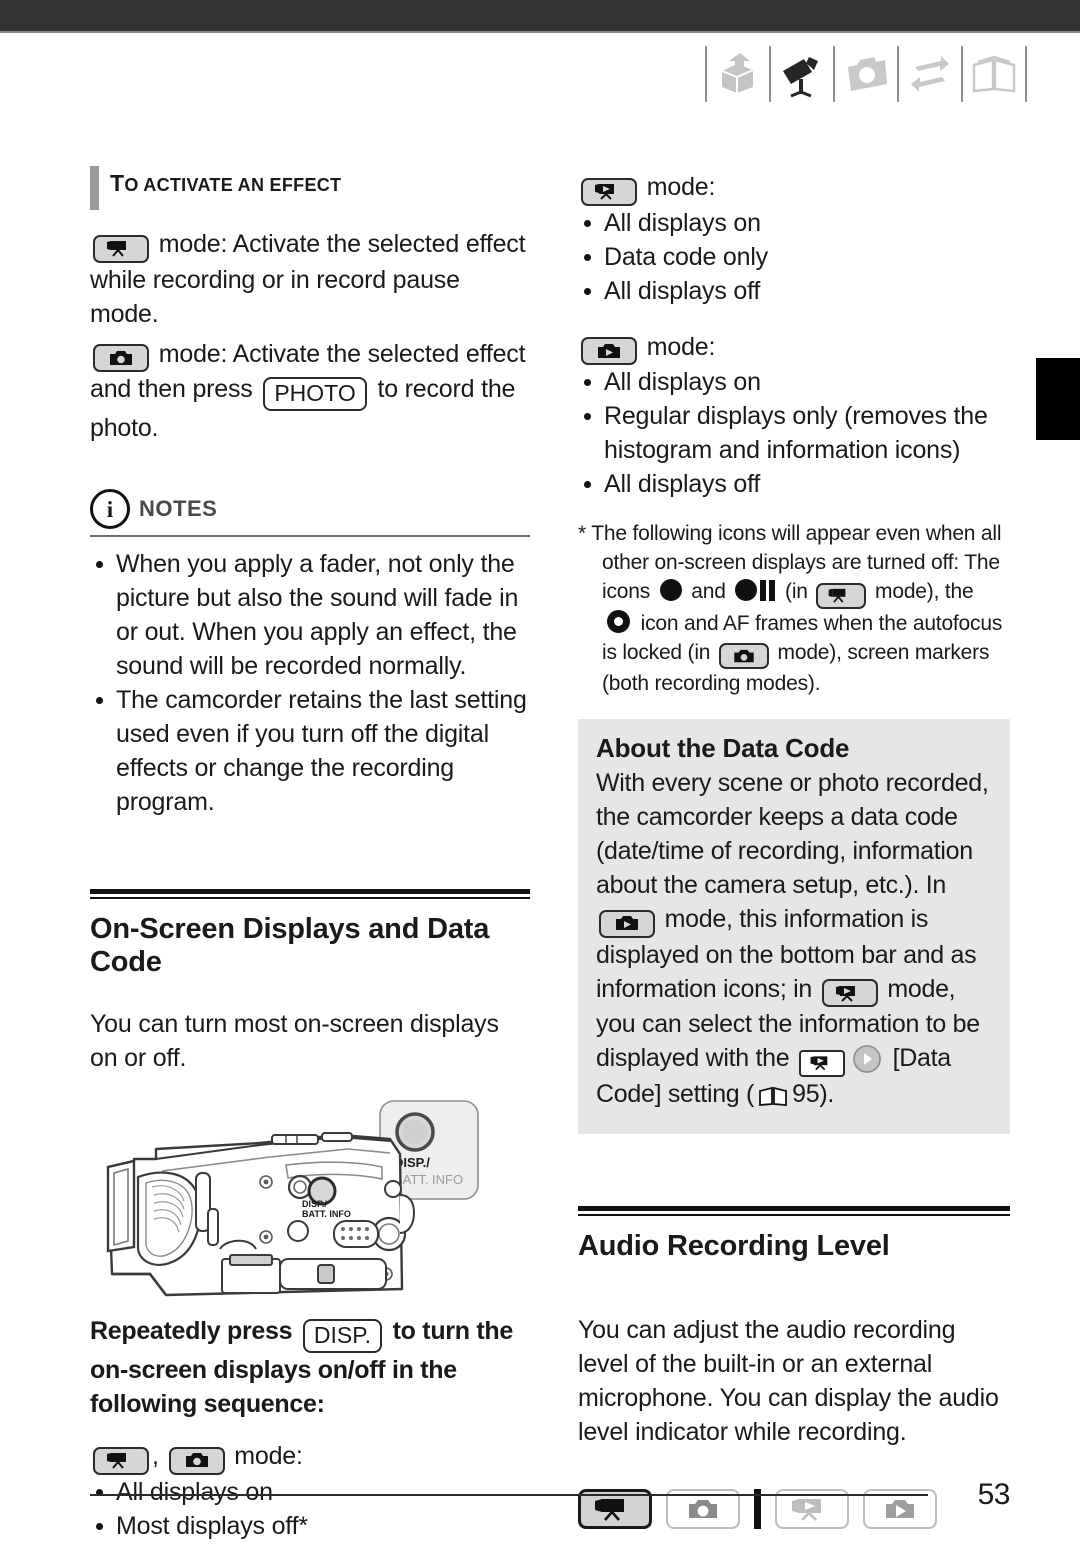 The height and width of the screenshot is (1560, 1080). I want to click on svg-text: DISP./, so click(314, 1204).